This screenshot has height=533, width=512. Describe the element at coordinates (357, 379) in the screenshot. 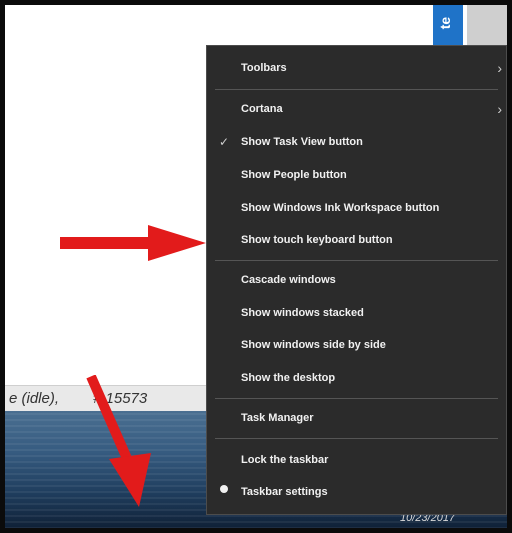

I see `menu-item-show-desktop: Show the desktop` at that location.